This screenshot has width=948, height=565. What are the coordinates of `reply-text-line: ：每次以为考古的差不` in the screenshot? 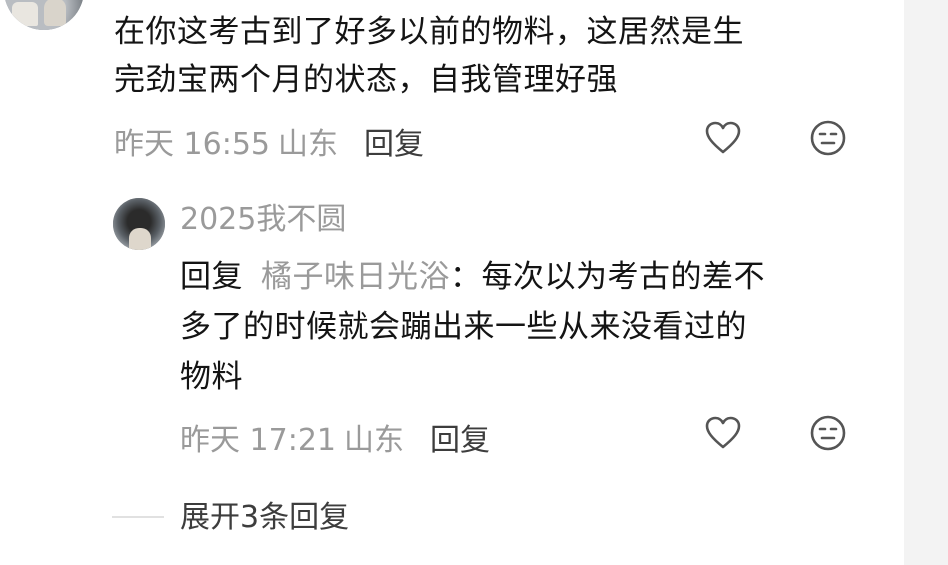 It's located at (607, 277).